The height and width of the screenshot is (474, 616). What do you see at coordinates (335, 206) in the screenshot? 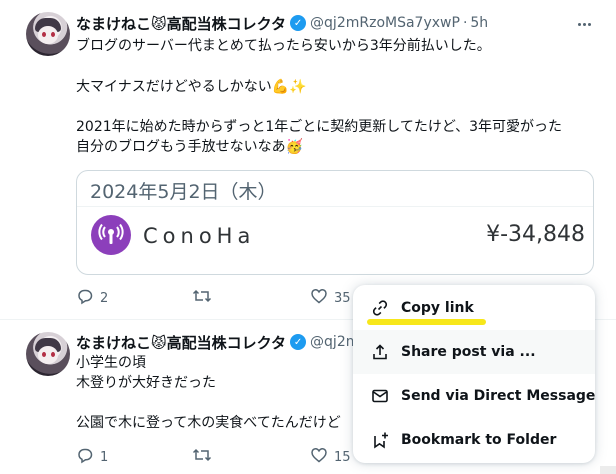
I see `card-divider` at bounding box center [335, 206].